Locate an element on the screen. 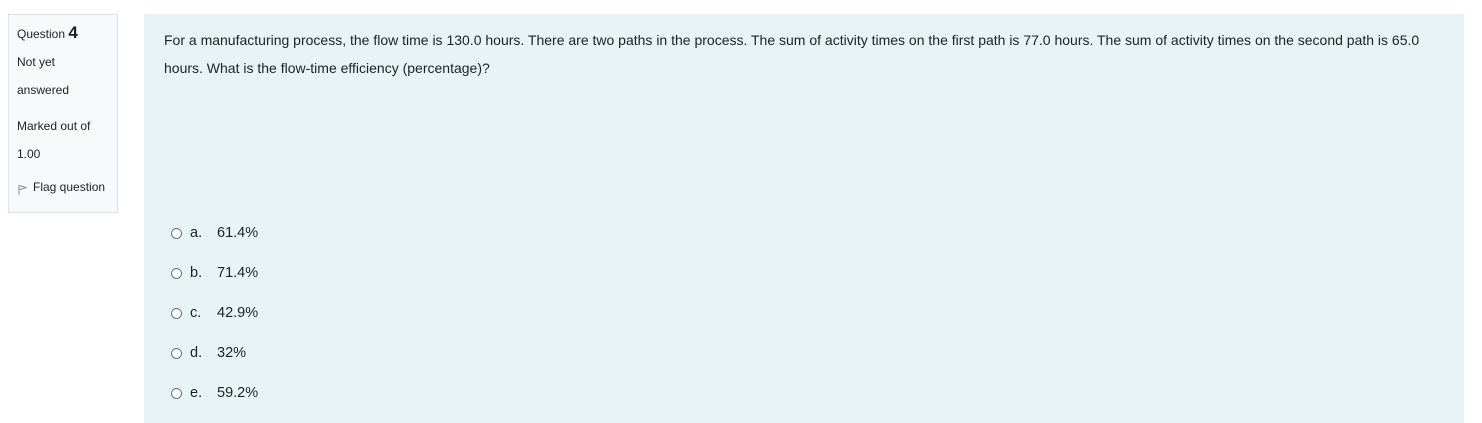 Image resolution: width=1482 pixels, height=423 pixels. grade-line-2: 1.00 is located at coordinates (29, 154).